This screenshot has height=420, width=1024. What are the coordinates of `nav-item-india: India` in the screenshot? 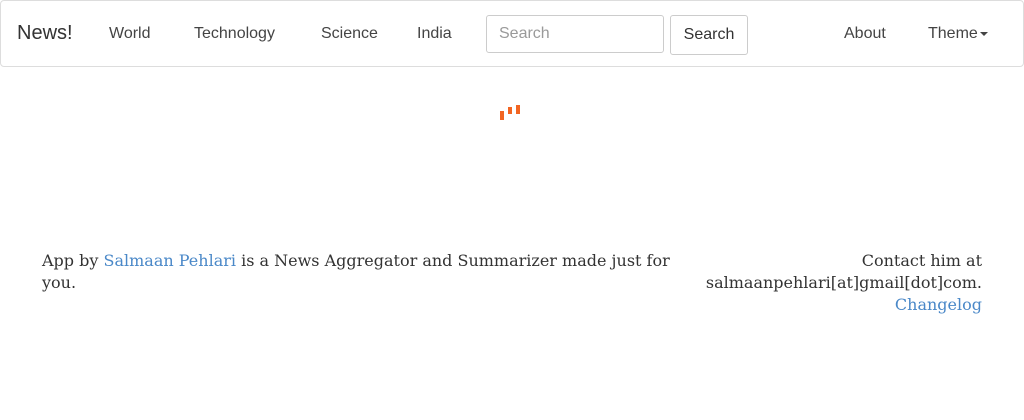 It's located at (434, 34).